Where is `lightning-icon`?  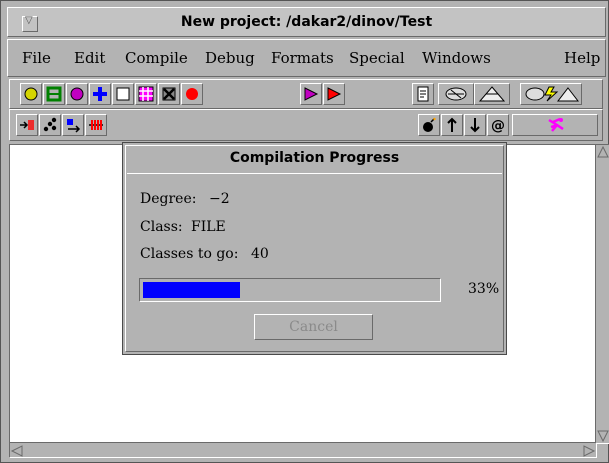 lightning-icon is located at coordinates (552, 94).